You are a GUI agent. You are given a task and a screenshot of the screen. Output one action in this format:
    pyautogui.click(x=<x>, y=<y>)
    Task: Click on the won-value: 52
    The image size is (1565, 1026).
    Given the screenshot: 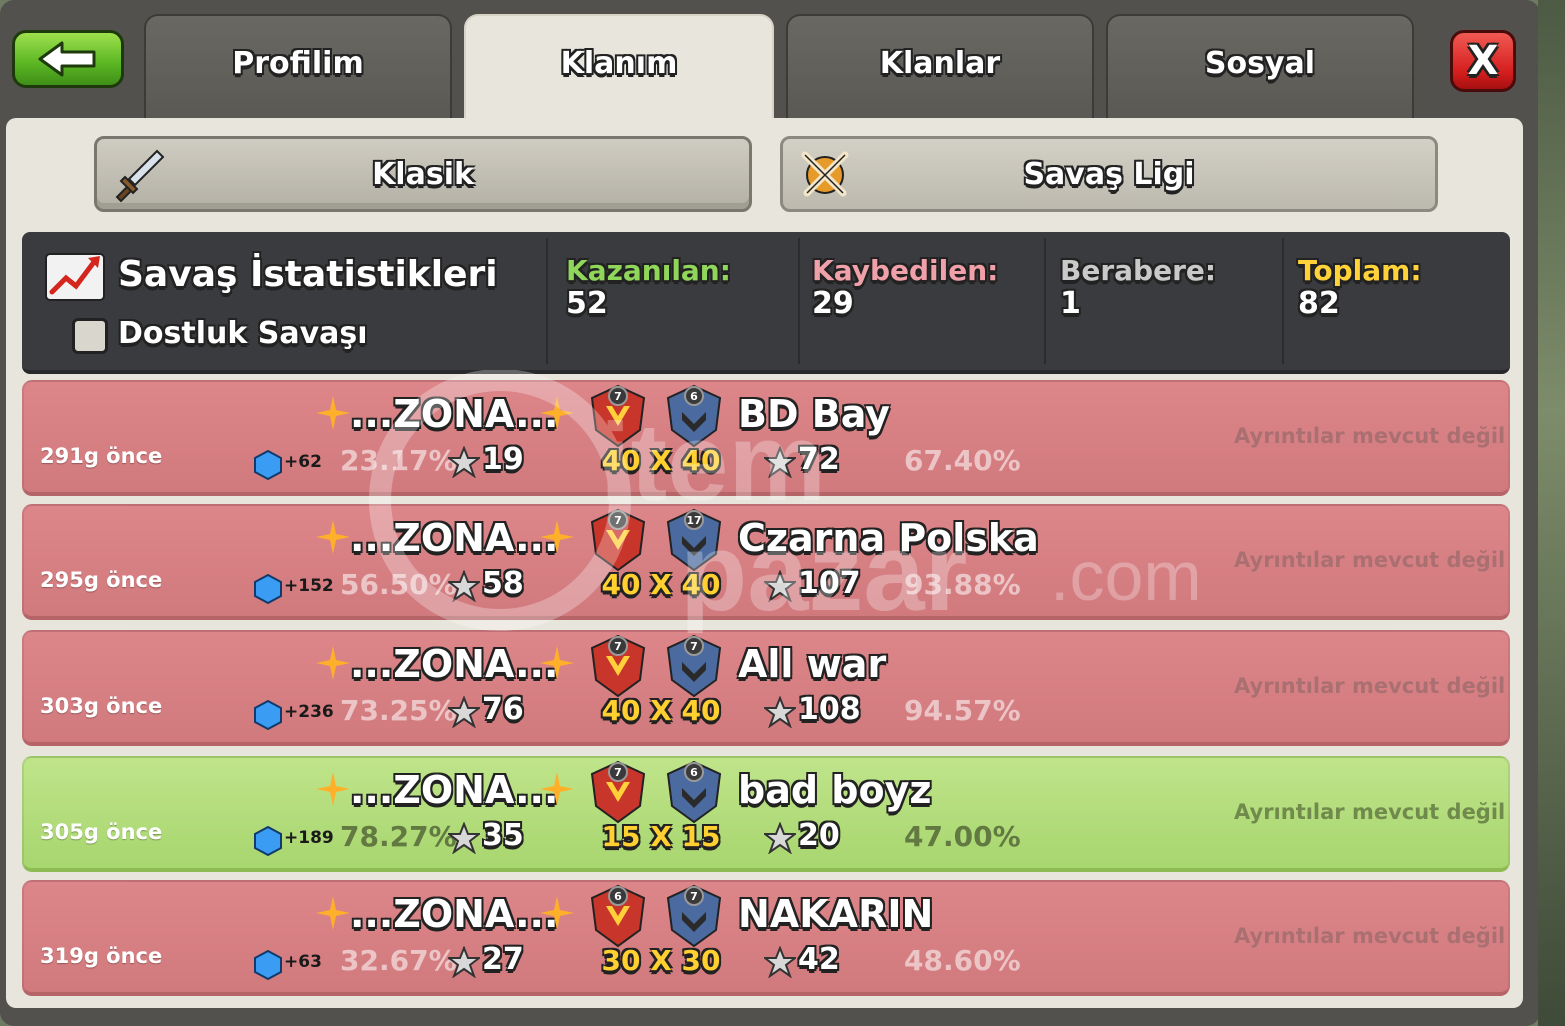 What is the action you would take?
    pyautogui.click(x=587, y=303)
    